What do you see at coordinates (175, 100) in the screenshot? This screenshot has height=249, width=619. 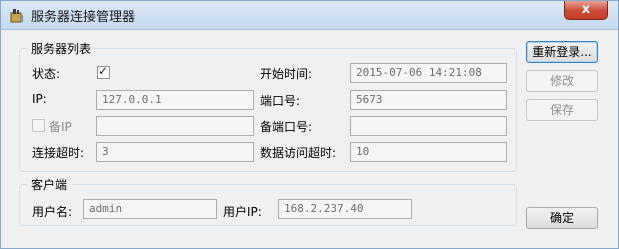 I see `ip-field: 127.0.0.1` at bounding box center [175, 100].